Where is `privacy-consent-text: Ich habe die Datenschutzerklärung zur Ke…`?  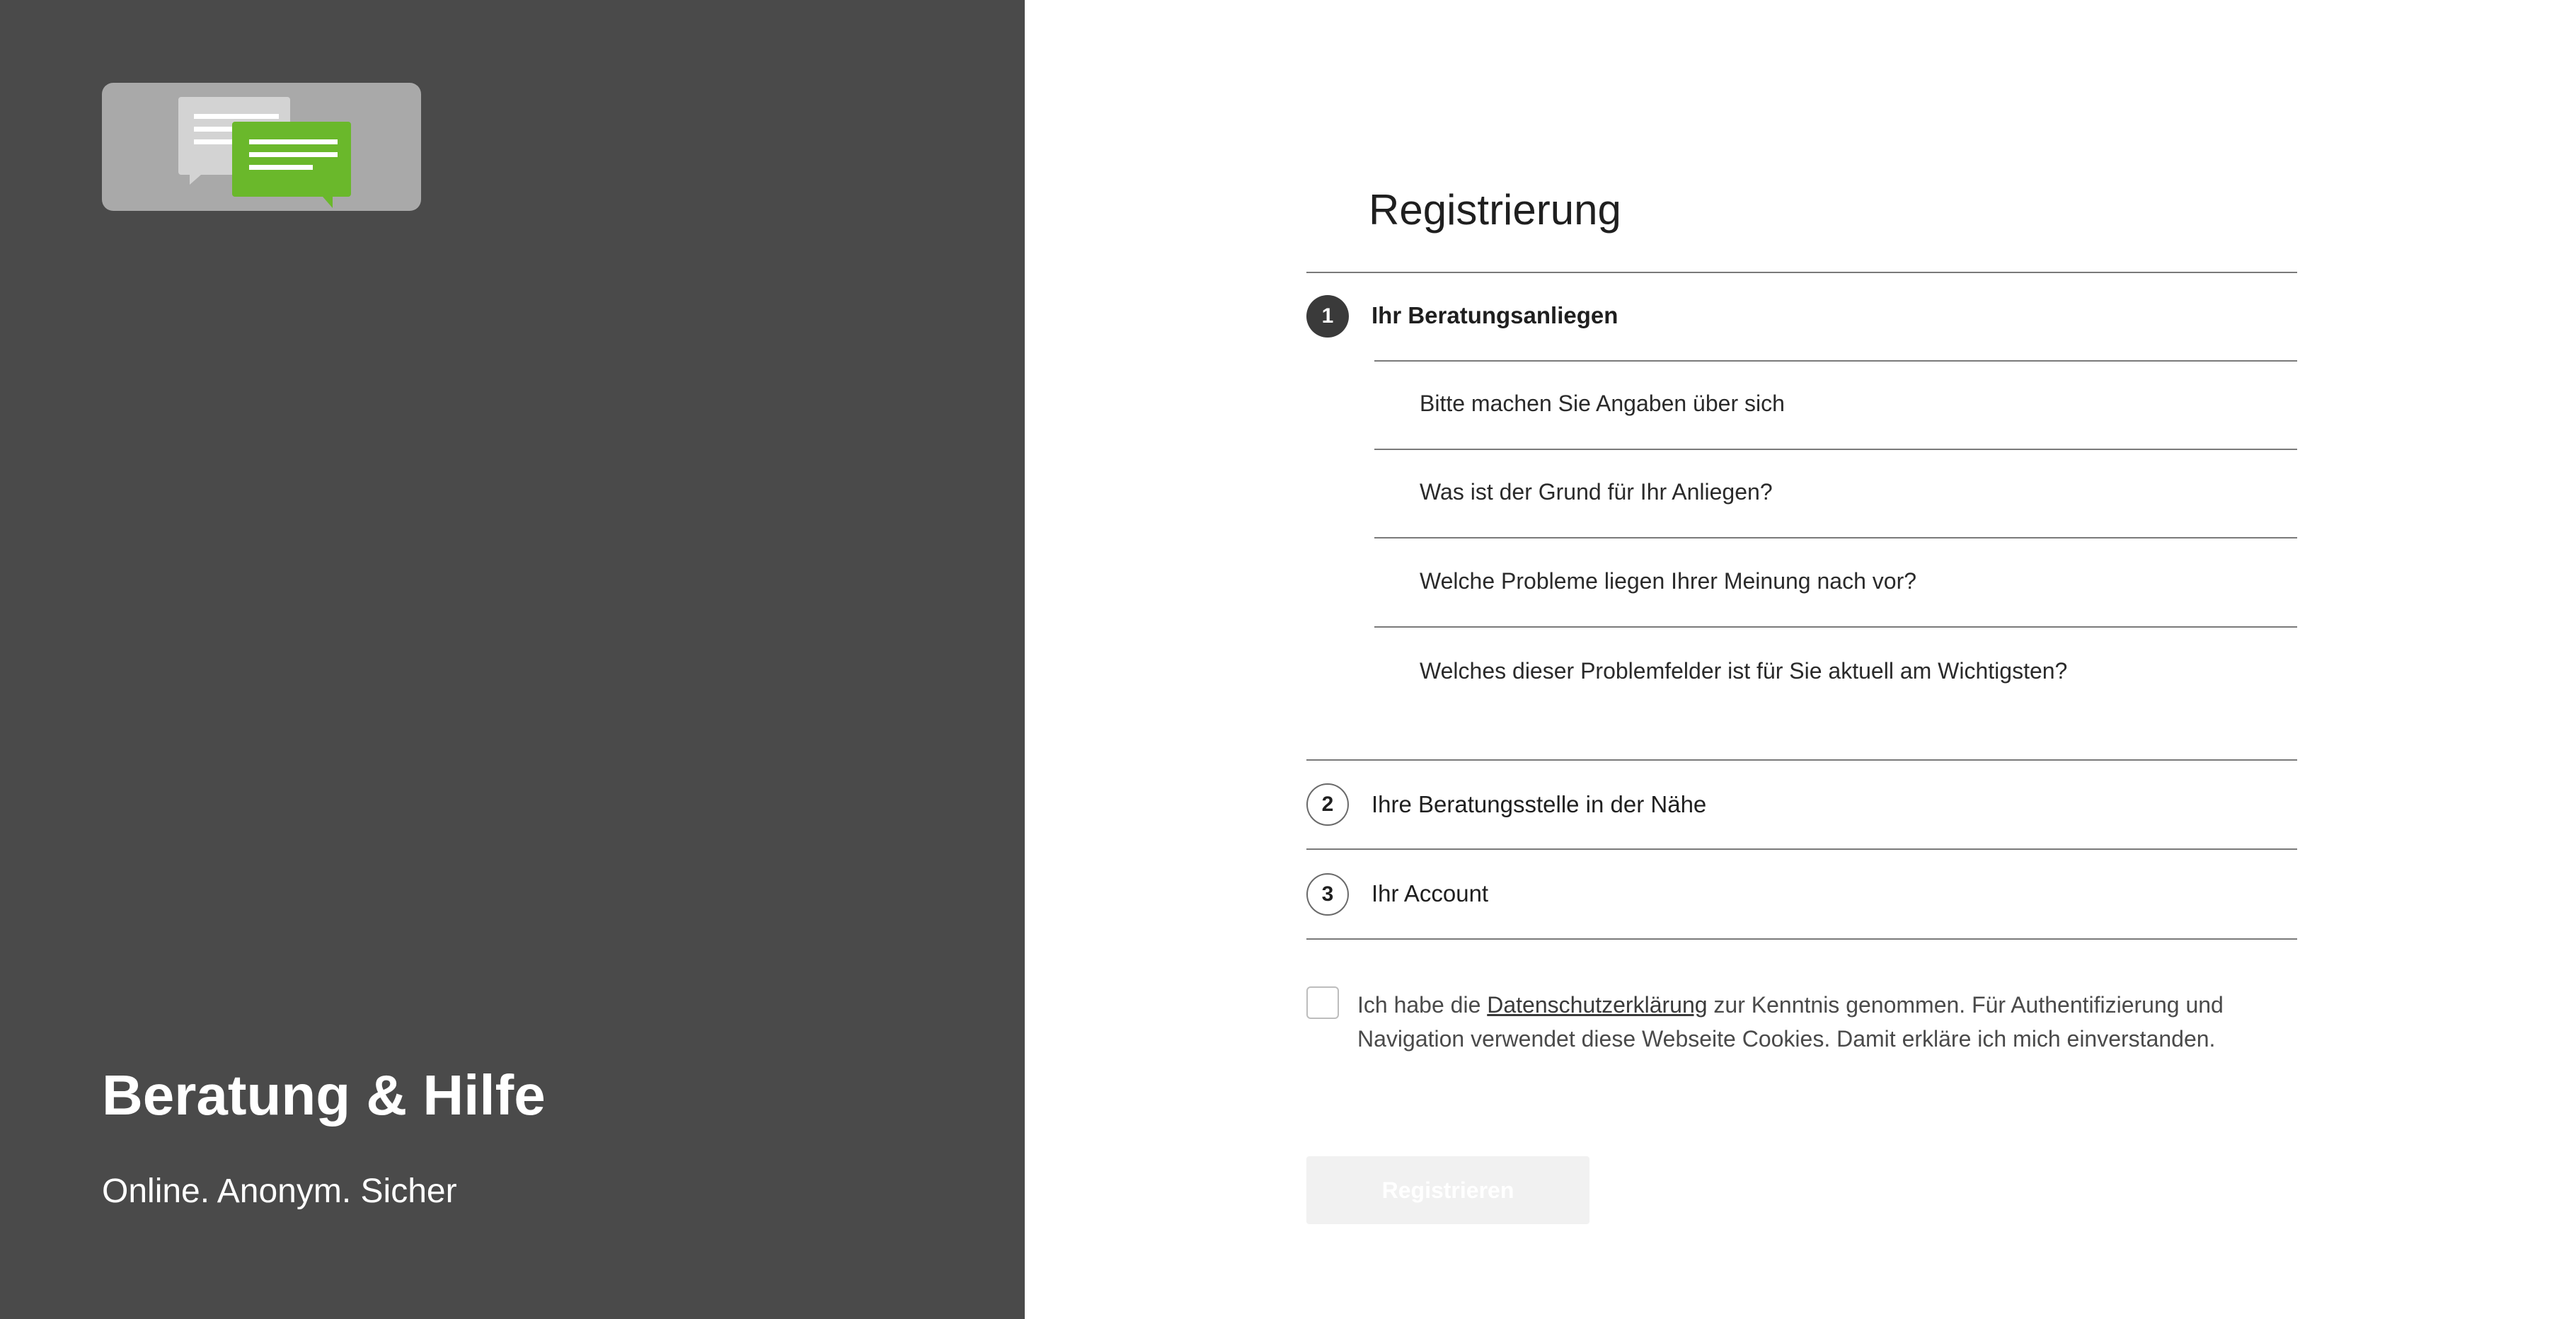
privacy-consent-text: Ich habe die Datenschutzerklärung zur Ke… is located at coordinates (1828, 1022).